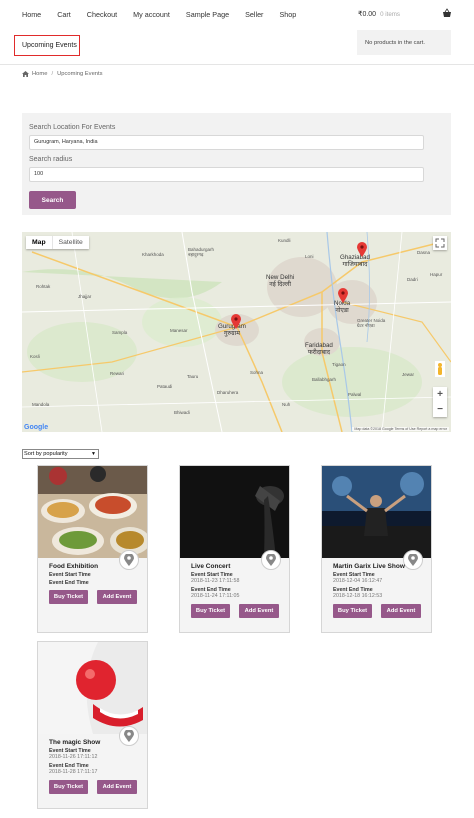 The width and height of the screenshot is (474, 818). What do you see at coordinates (36, 427) in the screenshot?
I see `google-logo: Google` at bounding box center [36, 427].